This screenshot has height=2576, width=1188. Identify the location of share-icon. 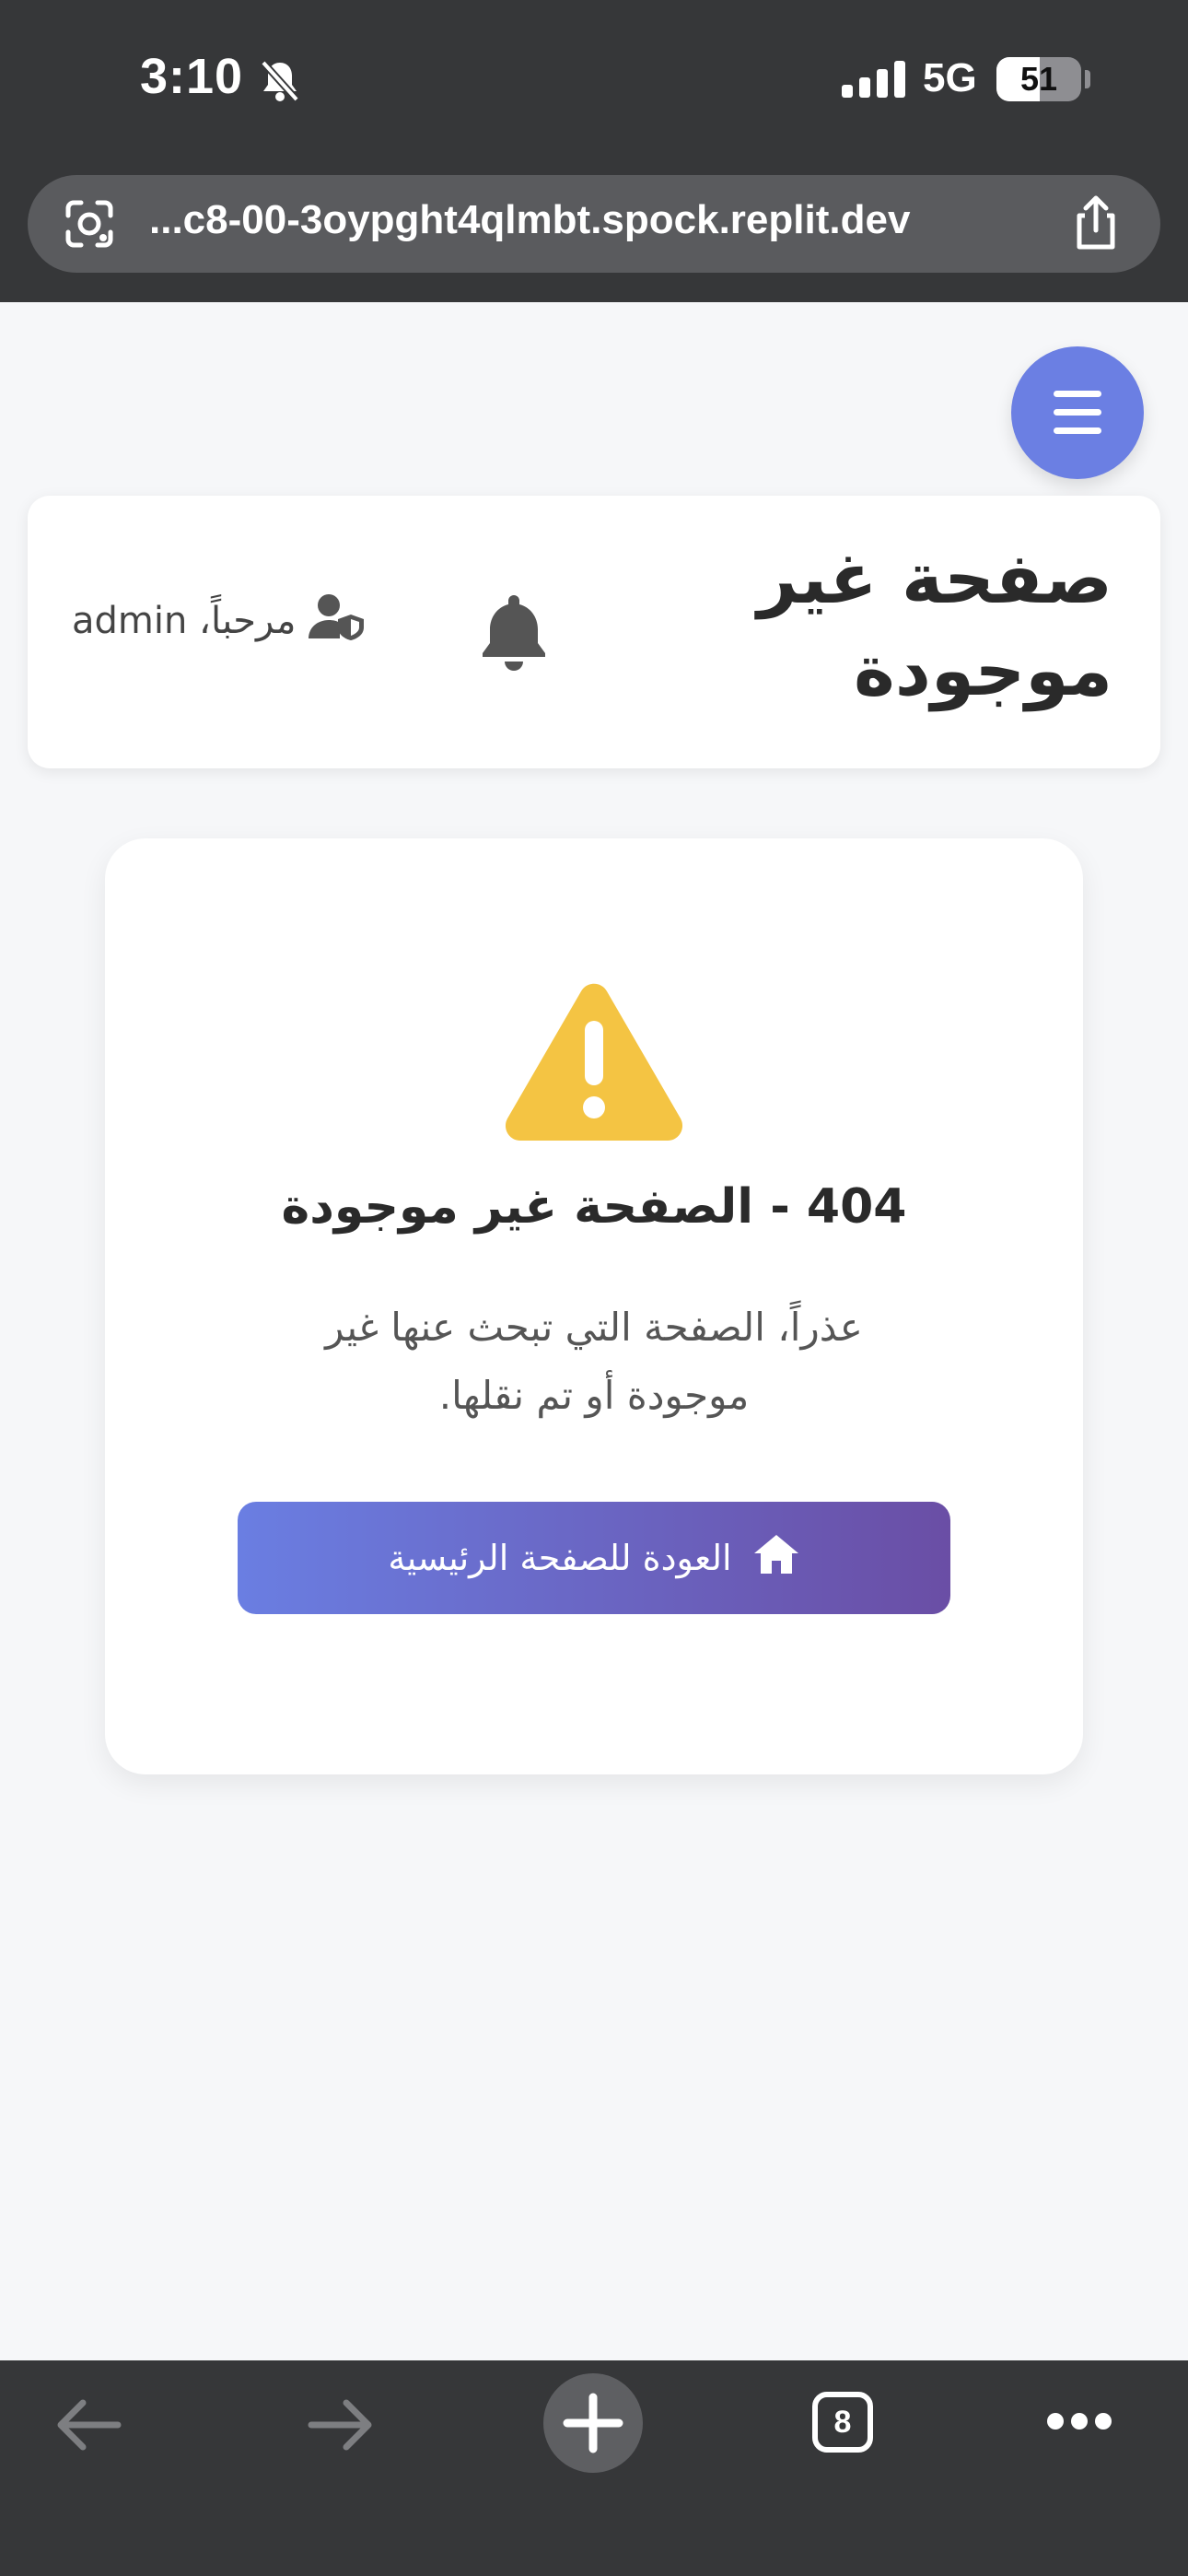
(1096, 224).